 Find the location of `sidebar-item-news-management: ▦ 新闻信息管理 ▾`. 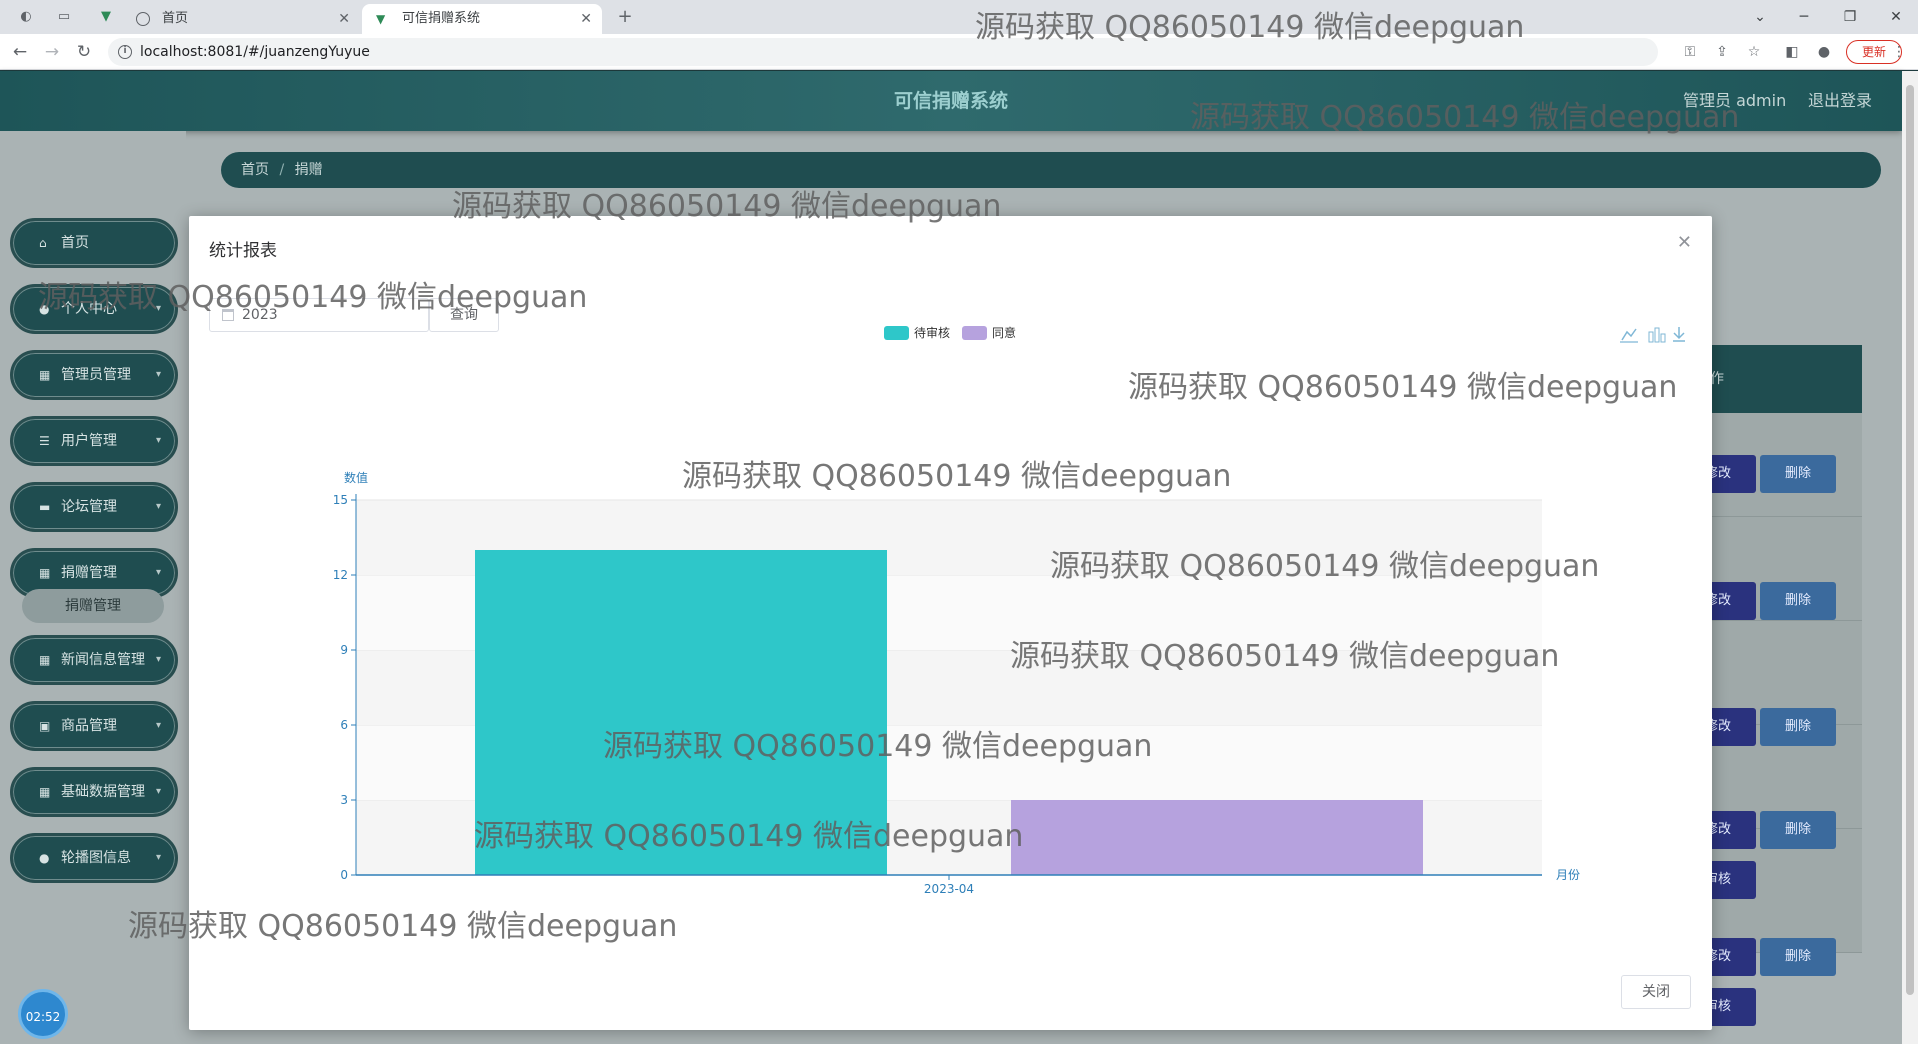

sidebar-item-news-management: ▦ 新闻信息管理 ▾ is located at coordinates (94, 660).